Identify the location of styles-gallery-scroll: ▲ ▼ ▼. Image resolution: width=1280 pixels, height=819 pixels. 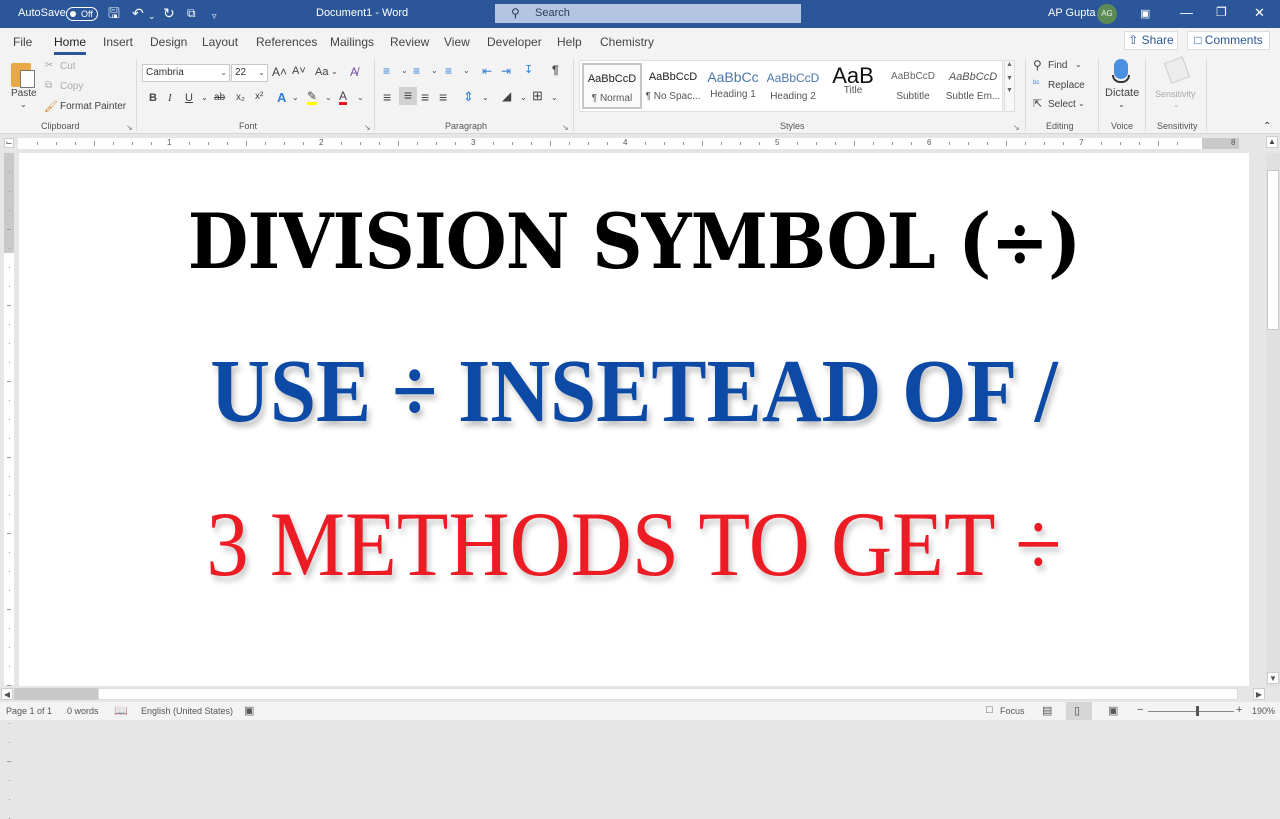
(1009, 86).